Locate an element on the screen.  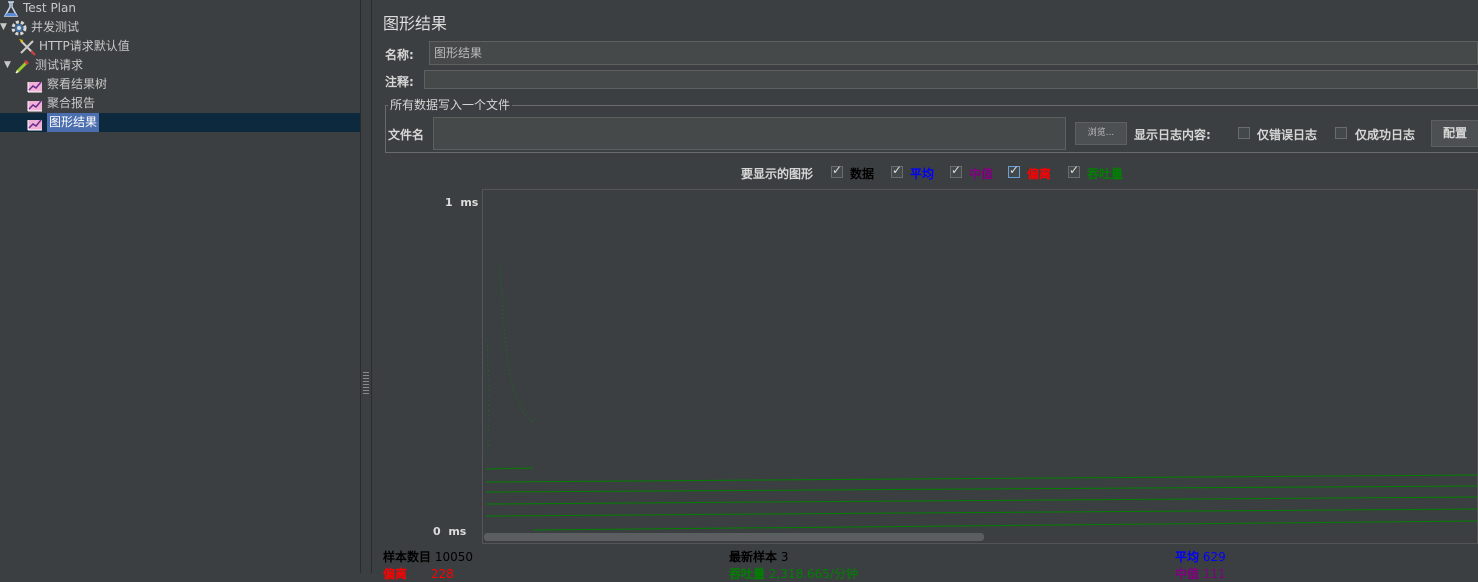
filename-field is located at coordinates (749, 133).